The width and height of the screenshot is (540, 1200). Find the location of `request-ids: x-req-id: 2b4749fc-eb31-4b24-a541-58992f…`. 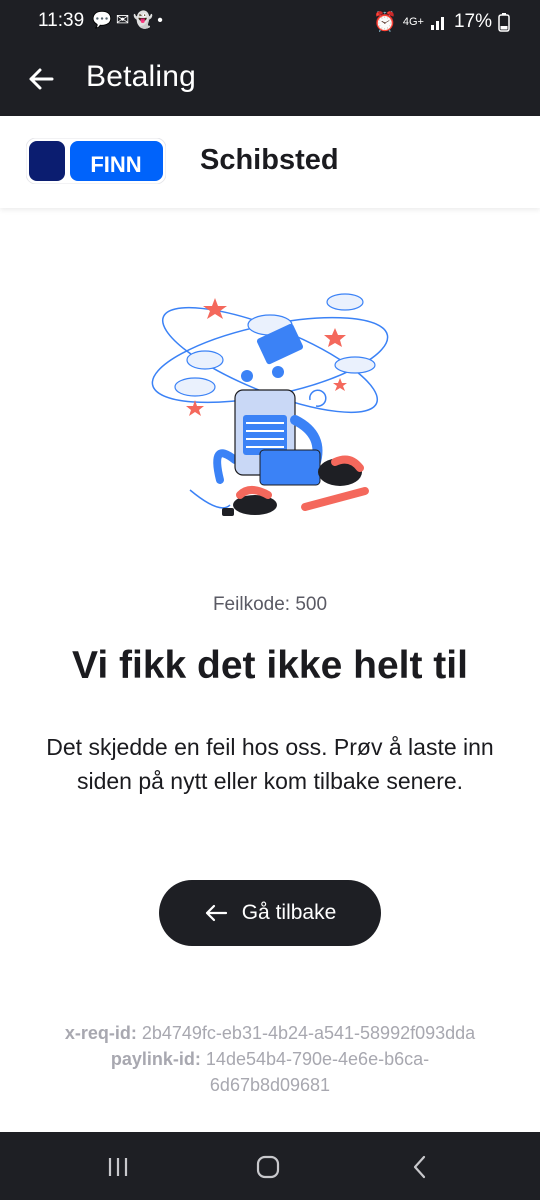

request-ids: x-req-id: 2b4749fc-eb31-4b24-a541-58992f… is located at coordinates (270, 1059).